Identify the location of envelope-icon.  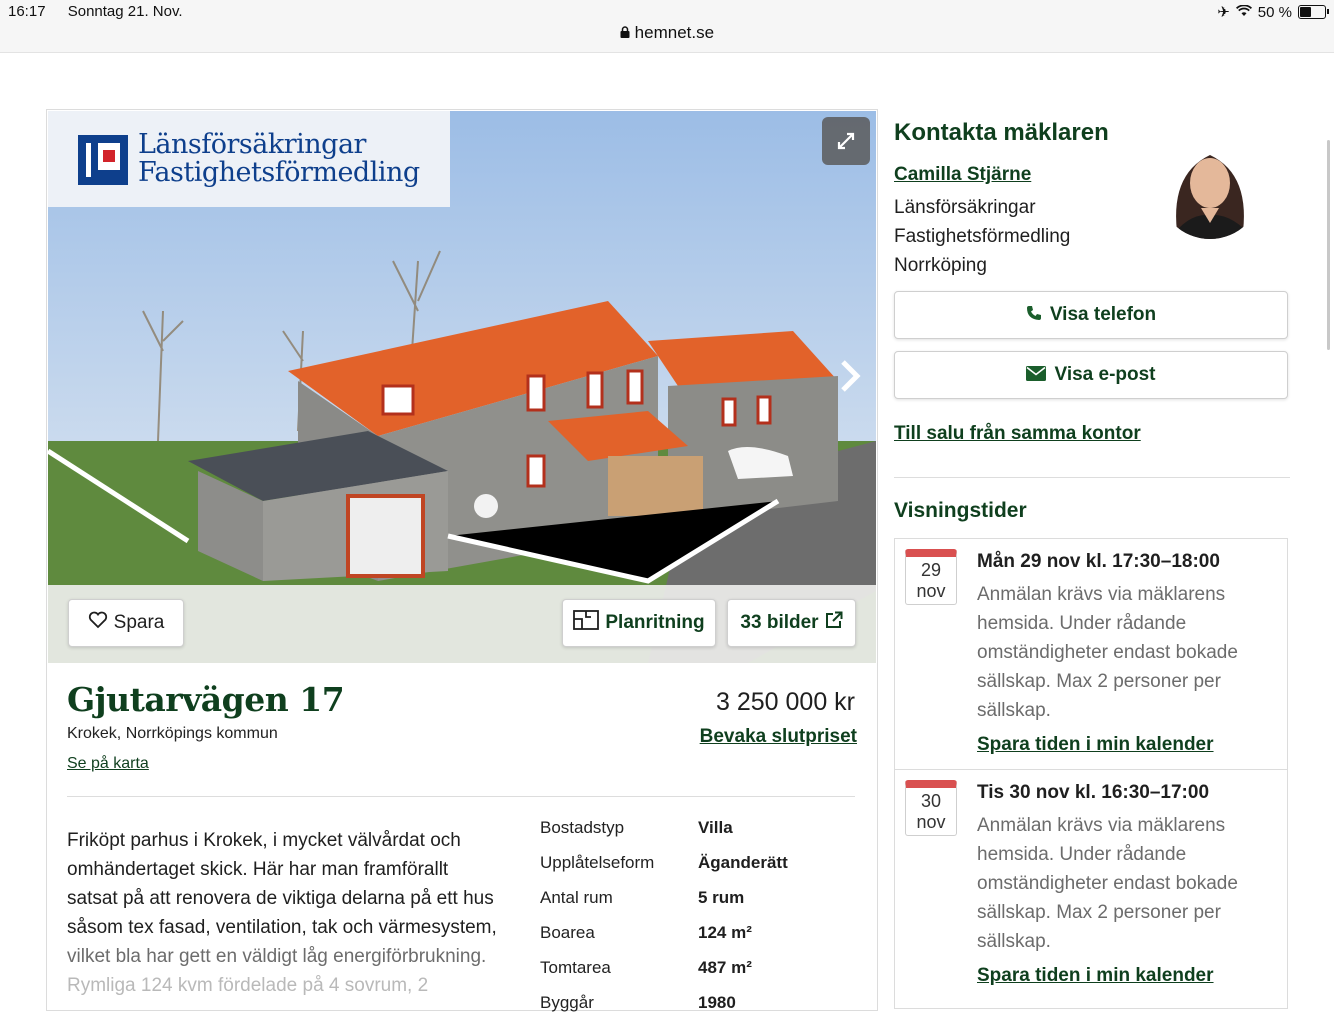
(1036, 375).